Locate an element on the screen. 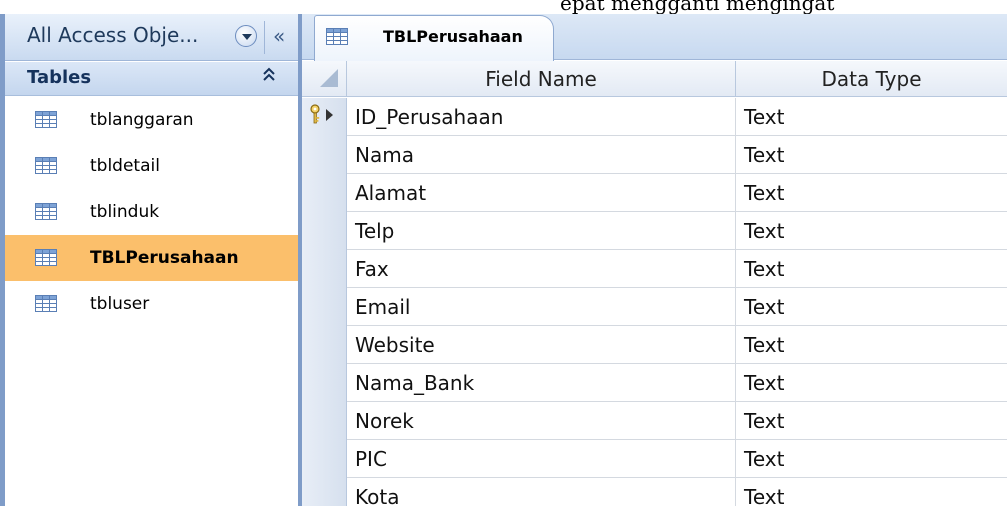  primary-key-icon is located at coordinates (315, 114).